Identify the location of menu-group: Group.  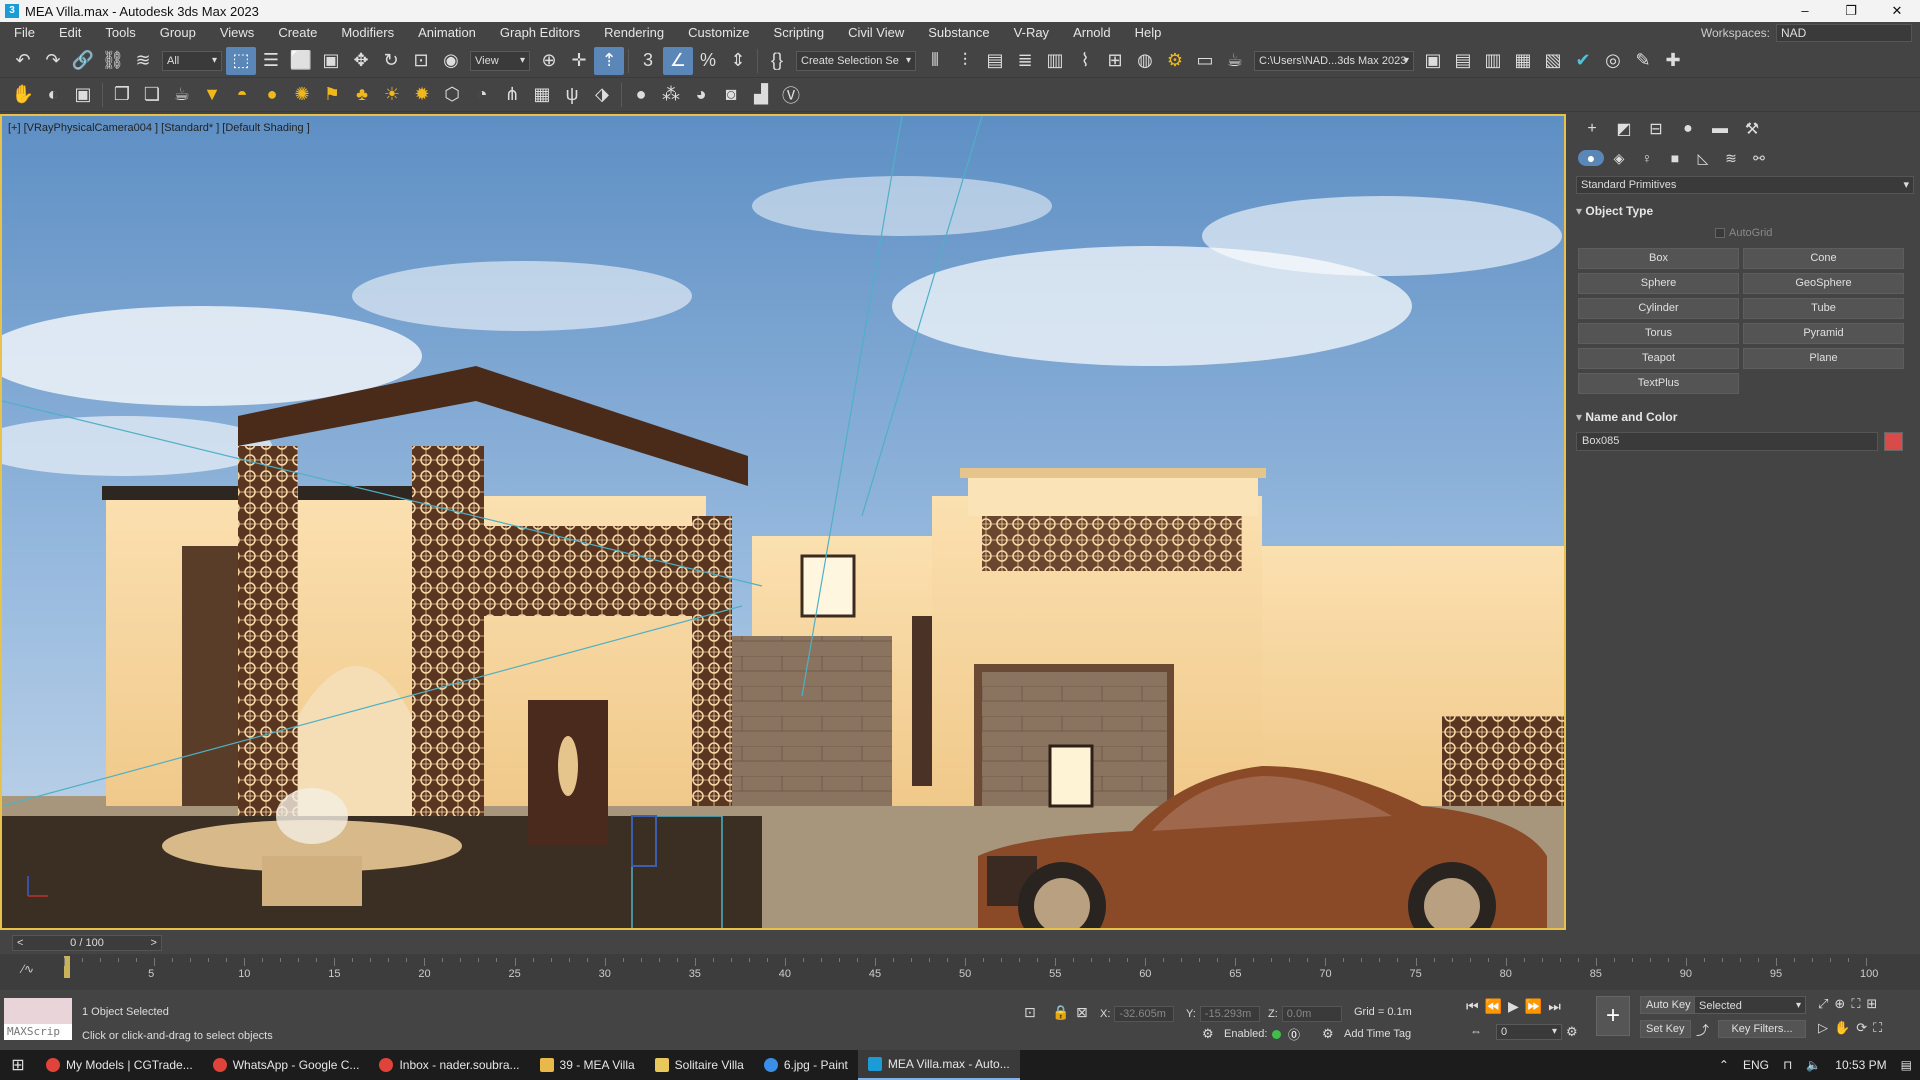
(178, 33).